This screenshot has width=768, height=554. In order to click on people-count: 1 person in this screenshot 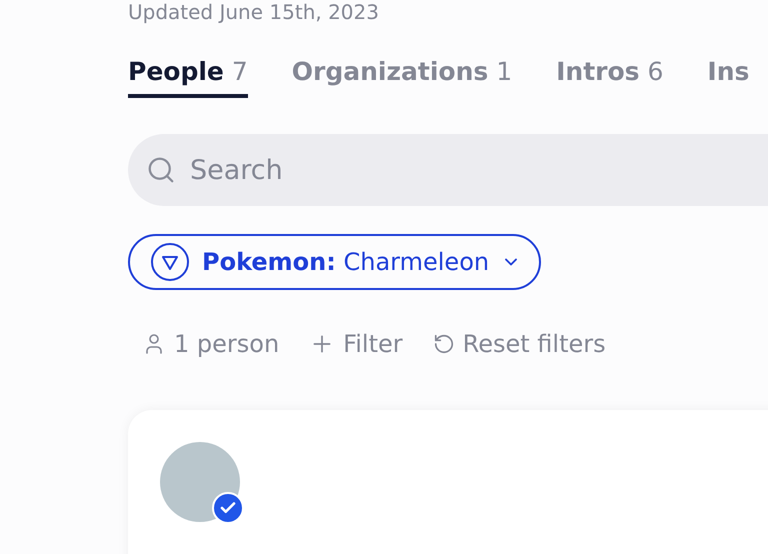, I will do `click(211, 344)`.